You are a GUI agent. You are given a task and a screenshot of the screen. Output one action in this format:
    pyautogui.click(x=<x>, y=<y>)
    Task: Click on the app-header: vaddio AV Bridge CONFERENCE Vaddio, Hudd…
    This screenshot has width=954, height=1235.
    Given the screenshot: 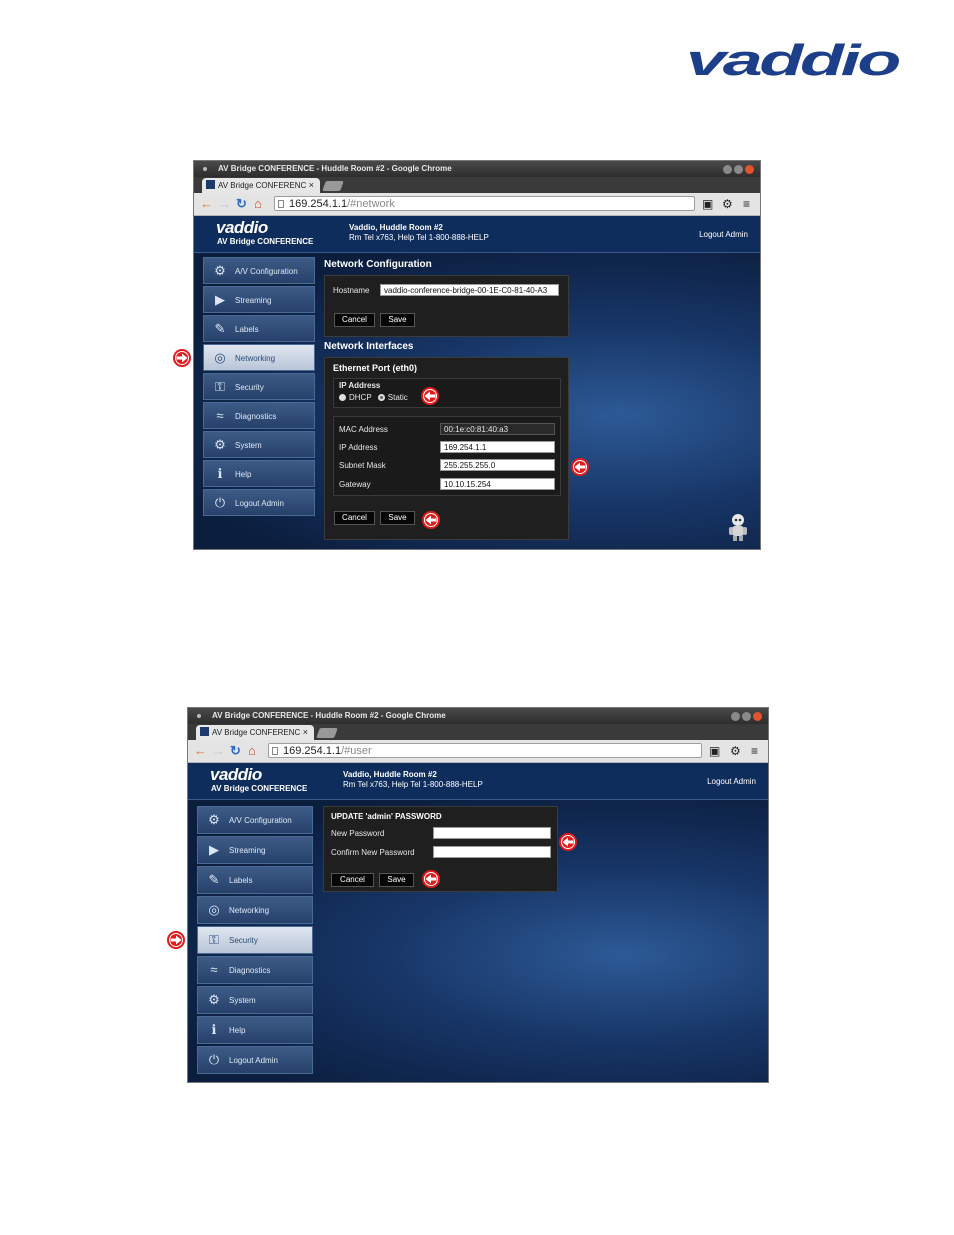 What is the action you would take?
    pyautogui.click(x=477, y=234)
    